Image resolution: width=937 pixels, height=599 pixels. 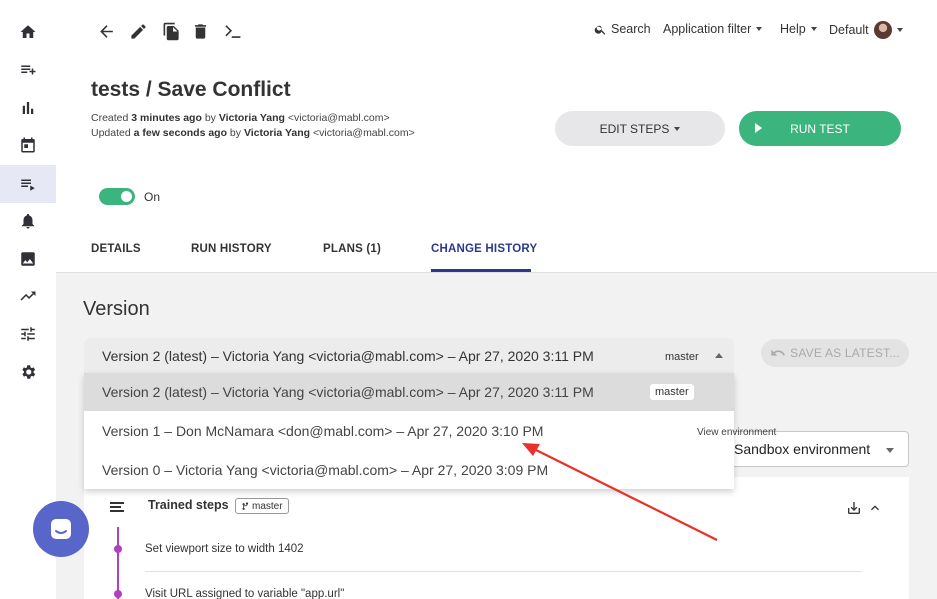 I want to click on workspace-menu: Default, so click(x=866, y=30).